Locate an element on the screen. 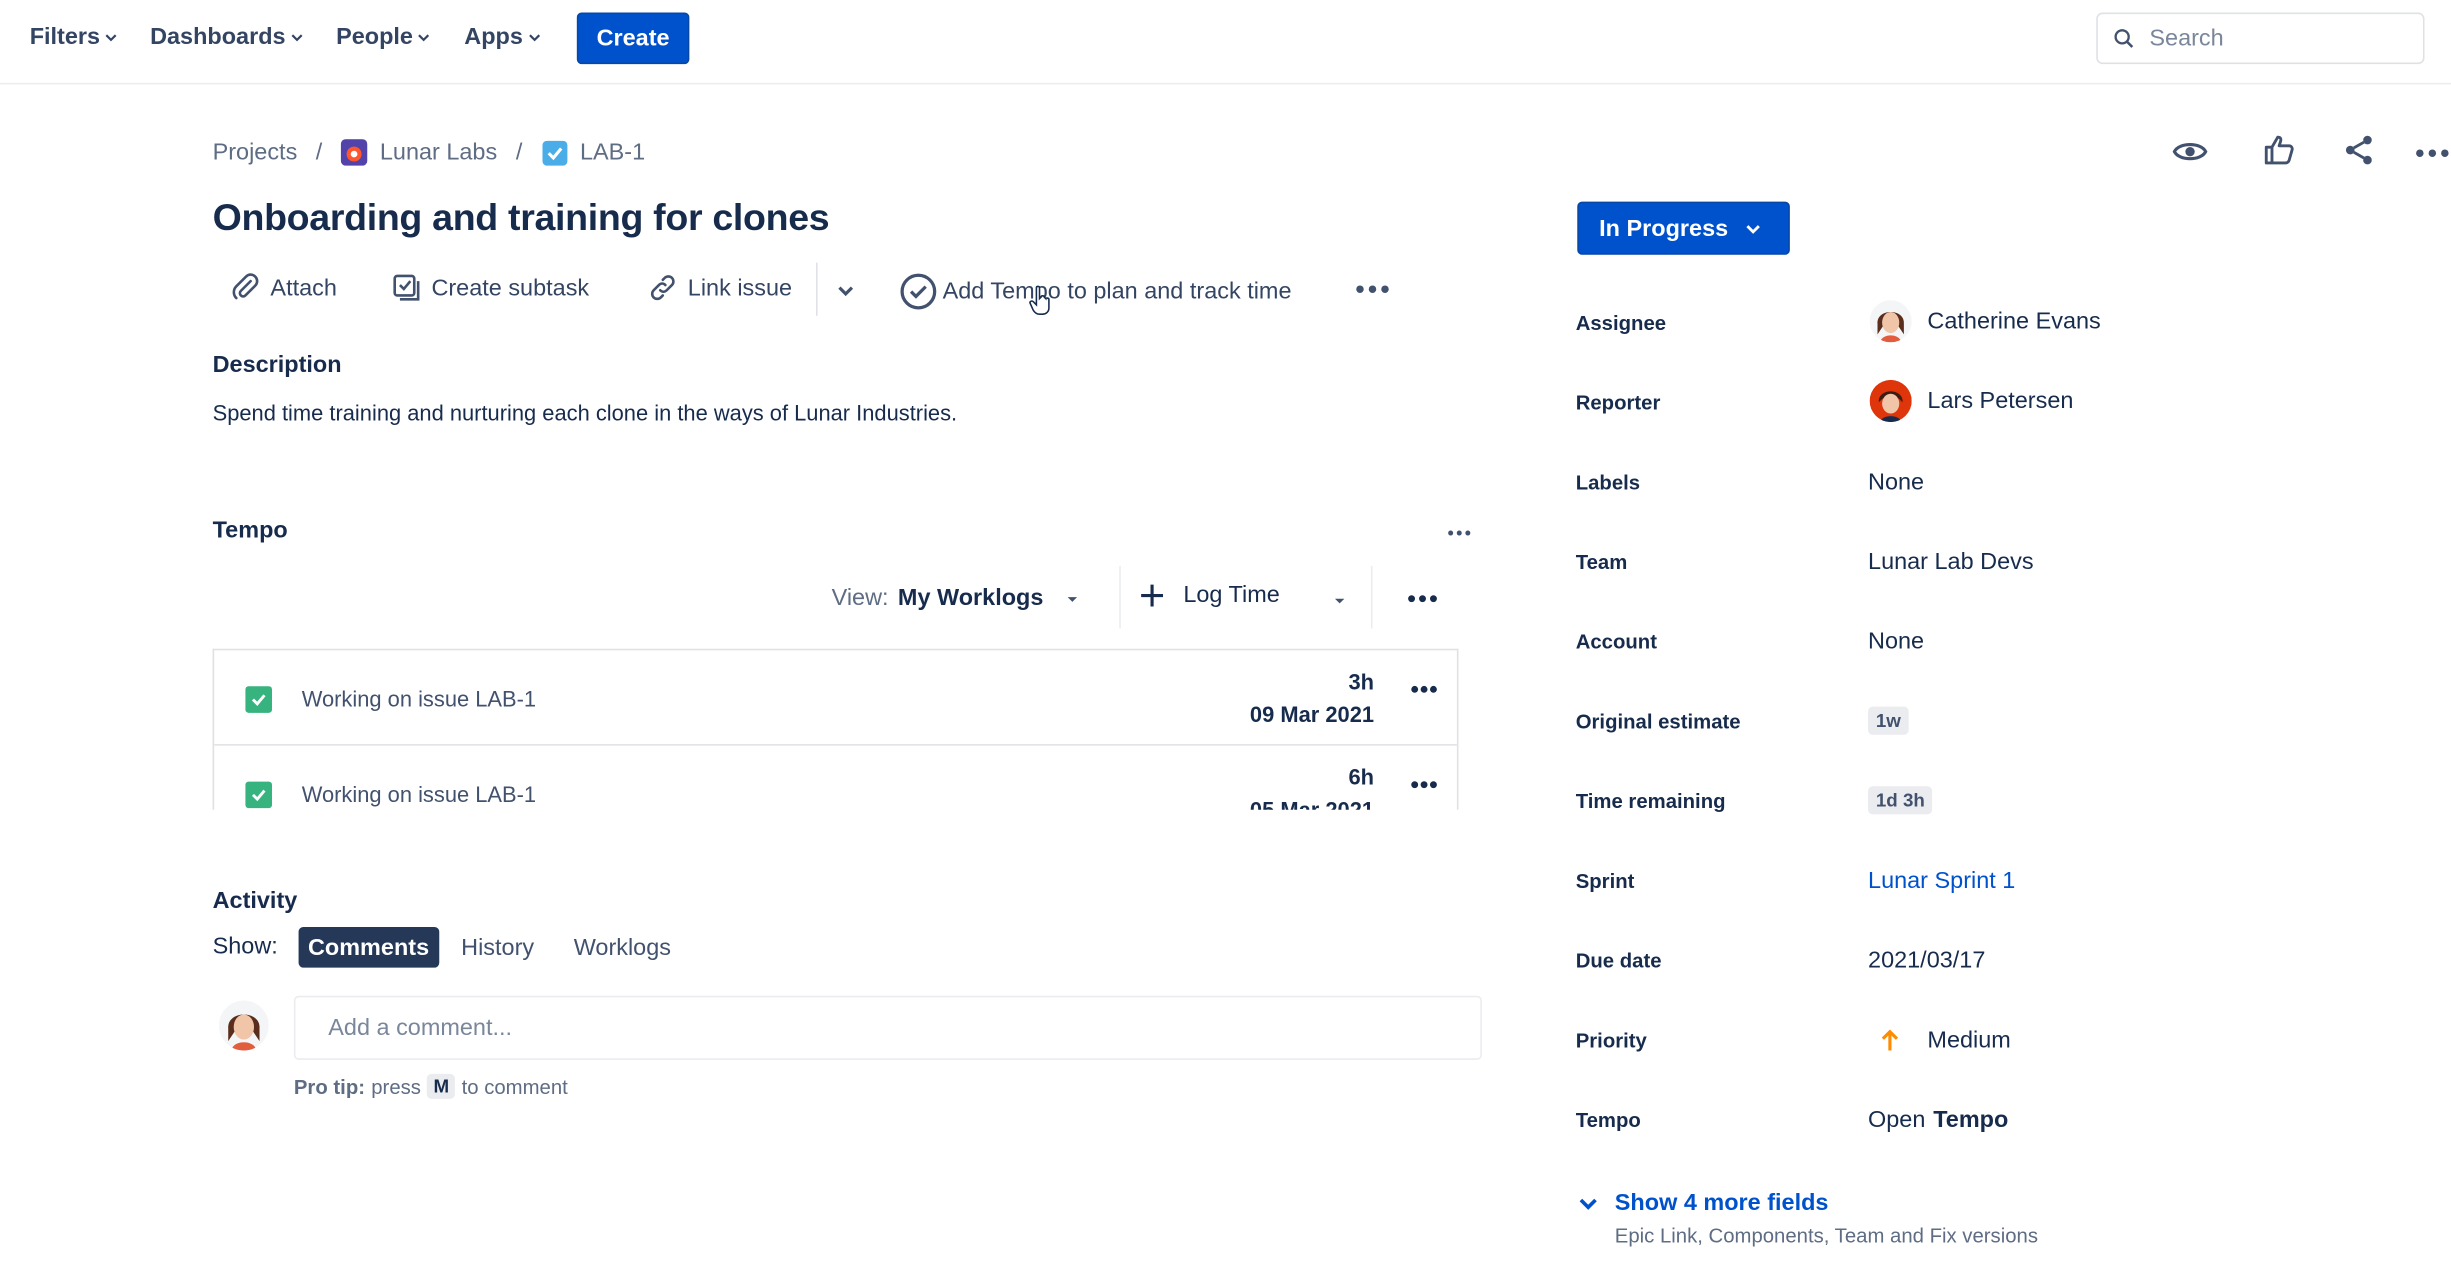 This screenshot has height=1286, width=2451. open-tempo-link: Open Tempo is located at coordinates (1938, 1120).